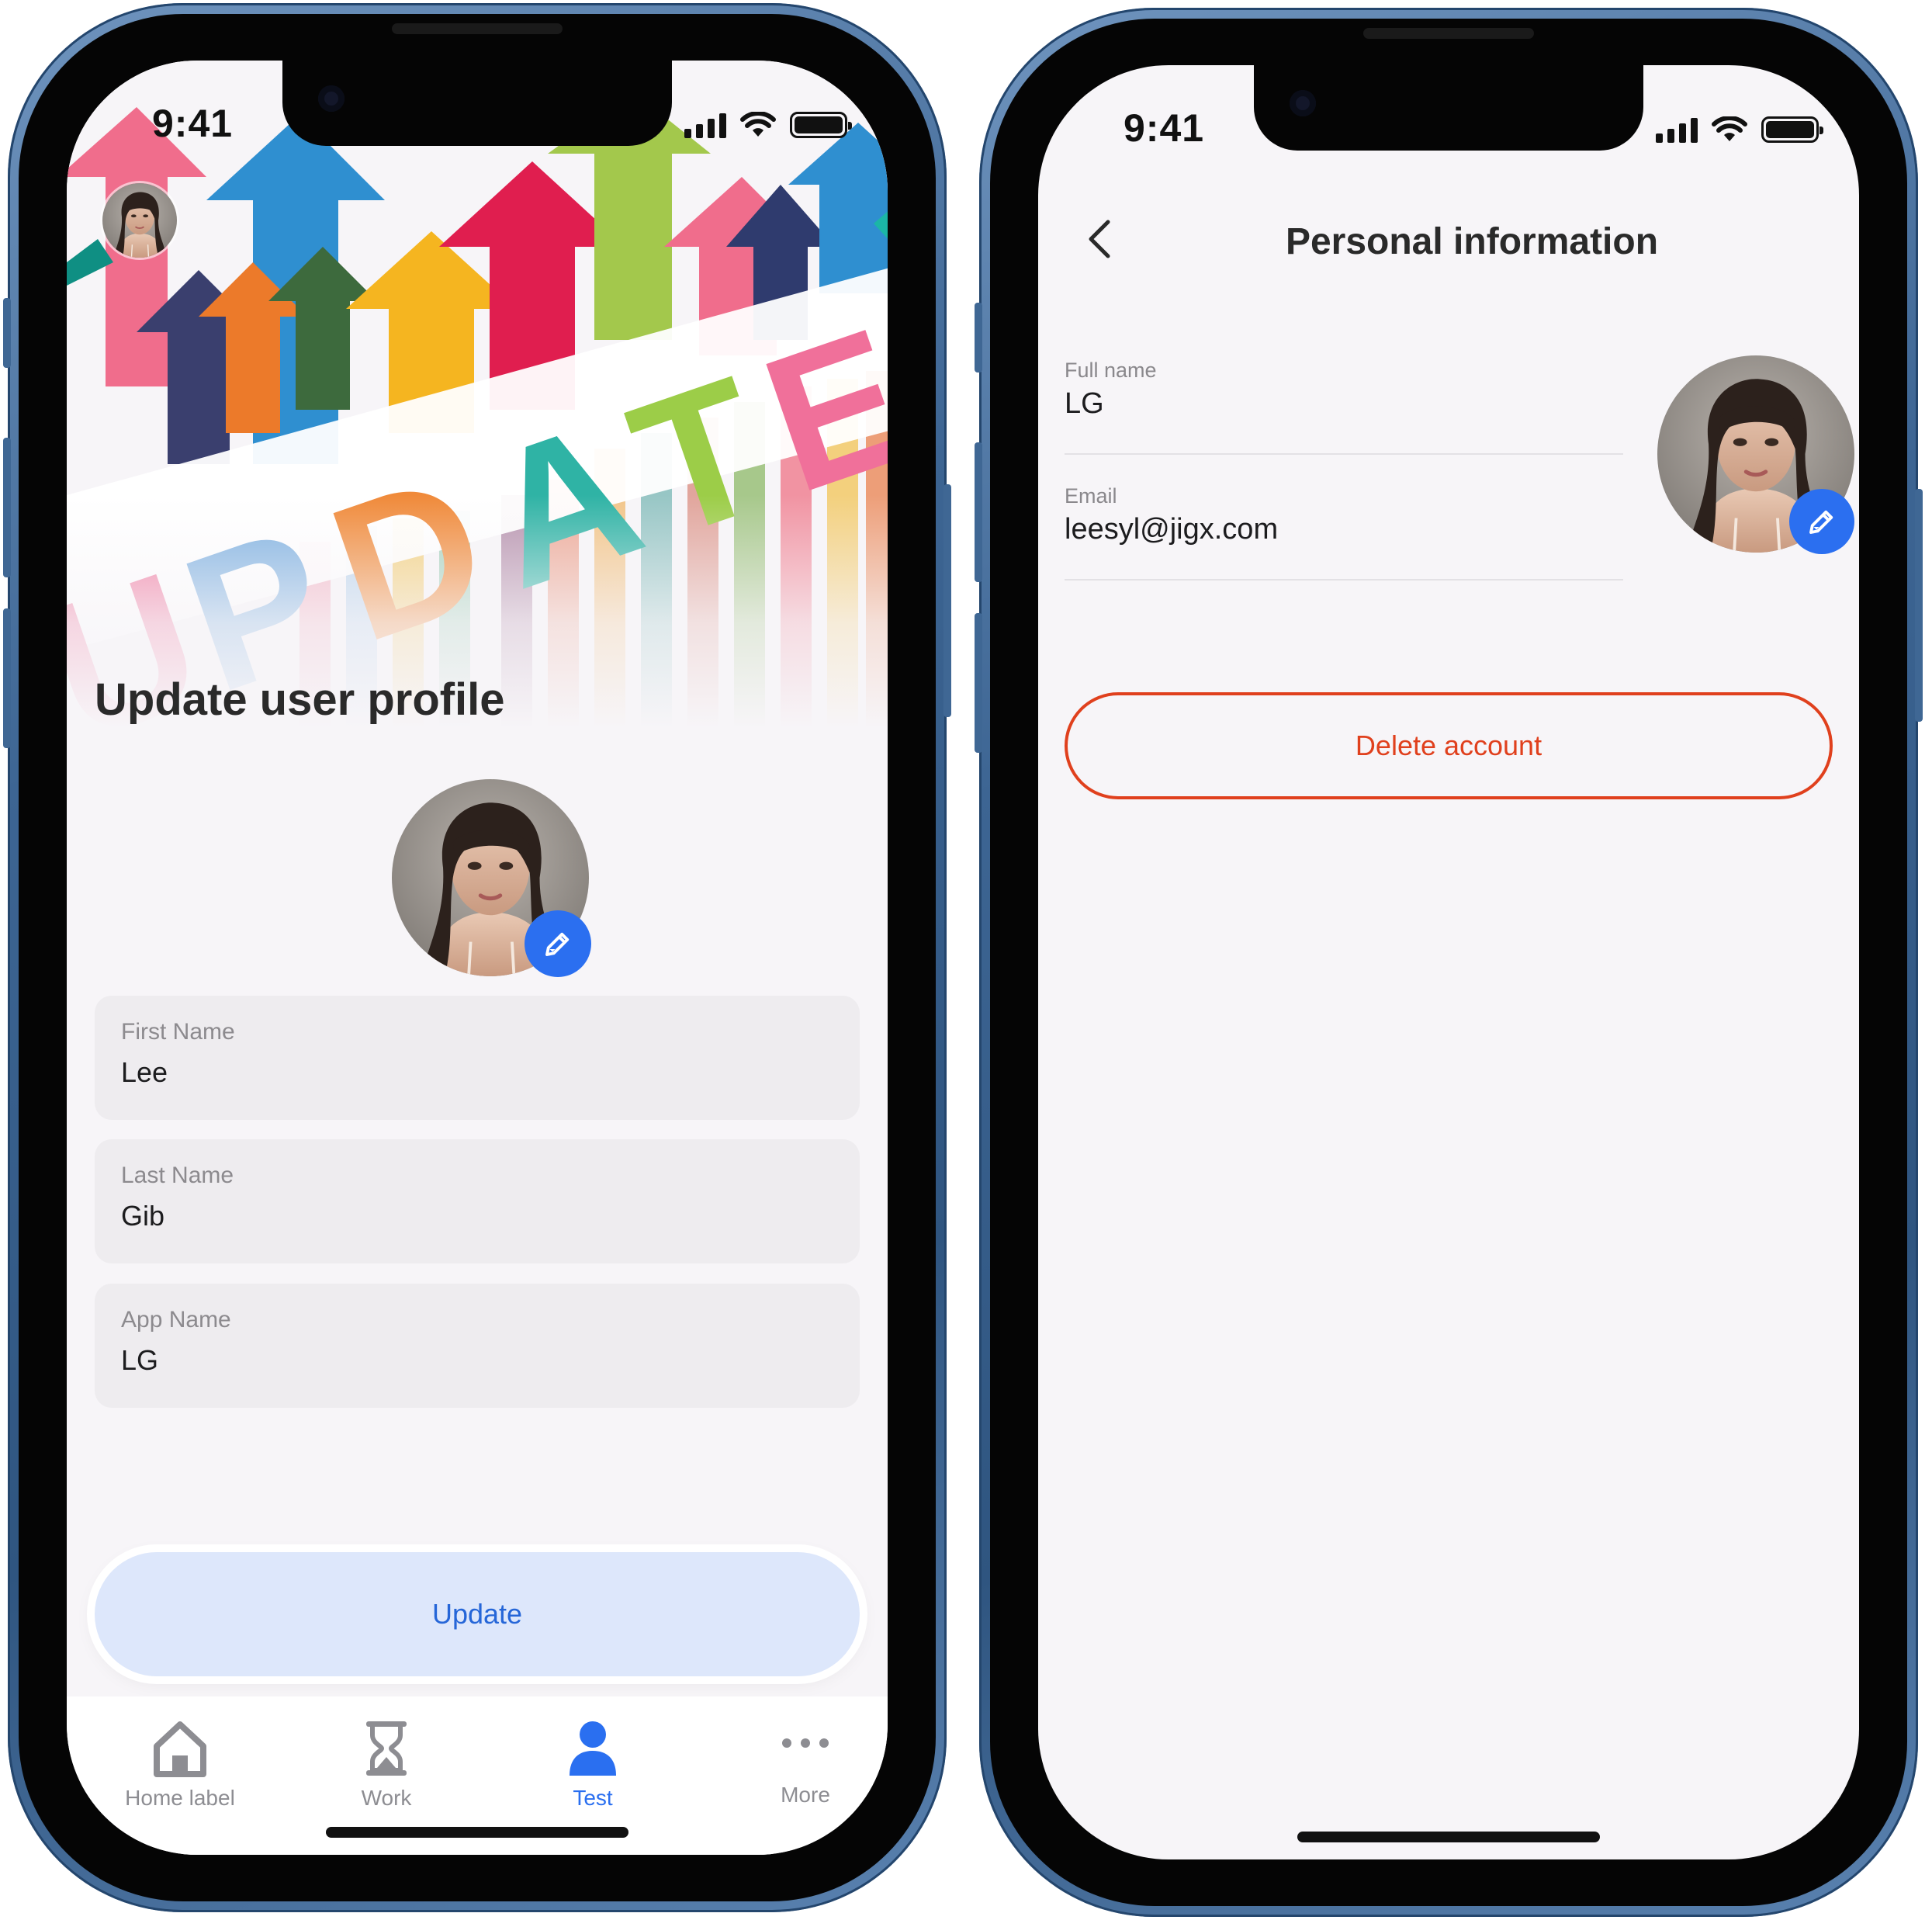  I want to click on full-name-row: Full name LG, so click(1344, 390).